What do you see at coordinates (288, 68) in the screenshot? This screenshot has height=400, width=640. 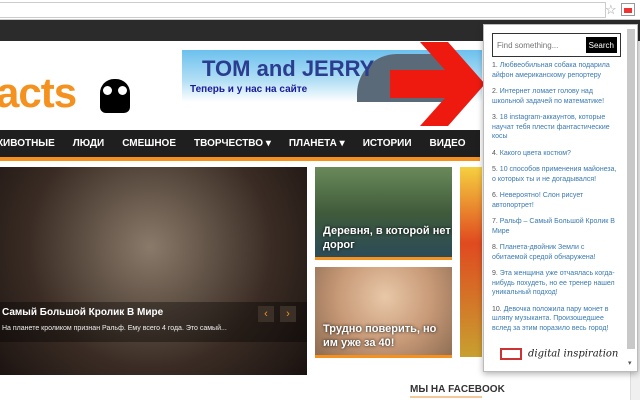 I see `banner-title: TOM and JERRY` at bounding box center [288, 68].